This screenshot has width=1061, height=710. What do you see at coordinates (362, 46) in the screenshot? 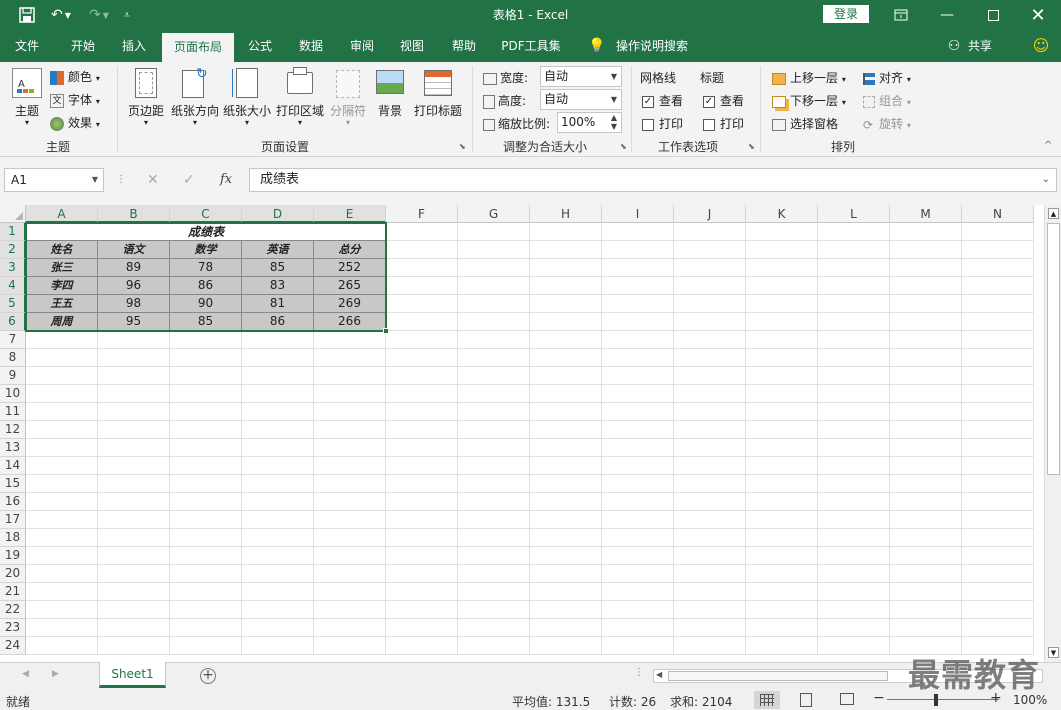
I see `tab-review: 审阅` at bounding box center [362, 46].